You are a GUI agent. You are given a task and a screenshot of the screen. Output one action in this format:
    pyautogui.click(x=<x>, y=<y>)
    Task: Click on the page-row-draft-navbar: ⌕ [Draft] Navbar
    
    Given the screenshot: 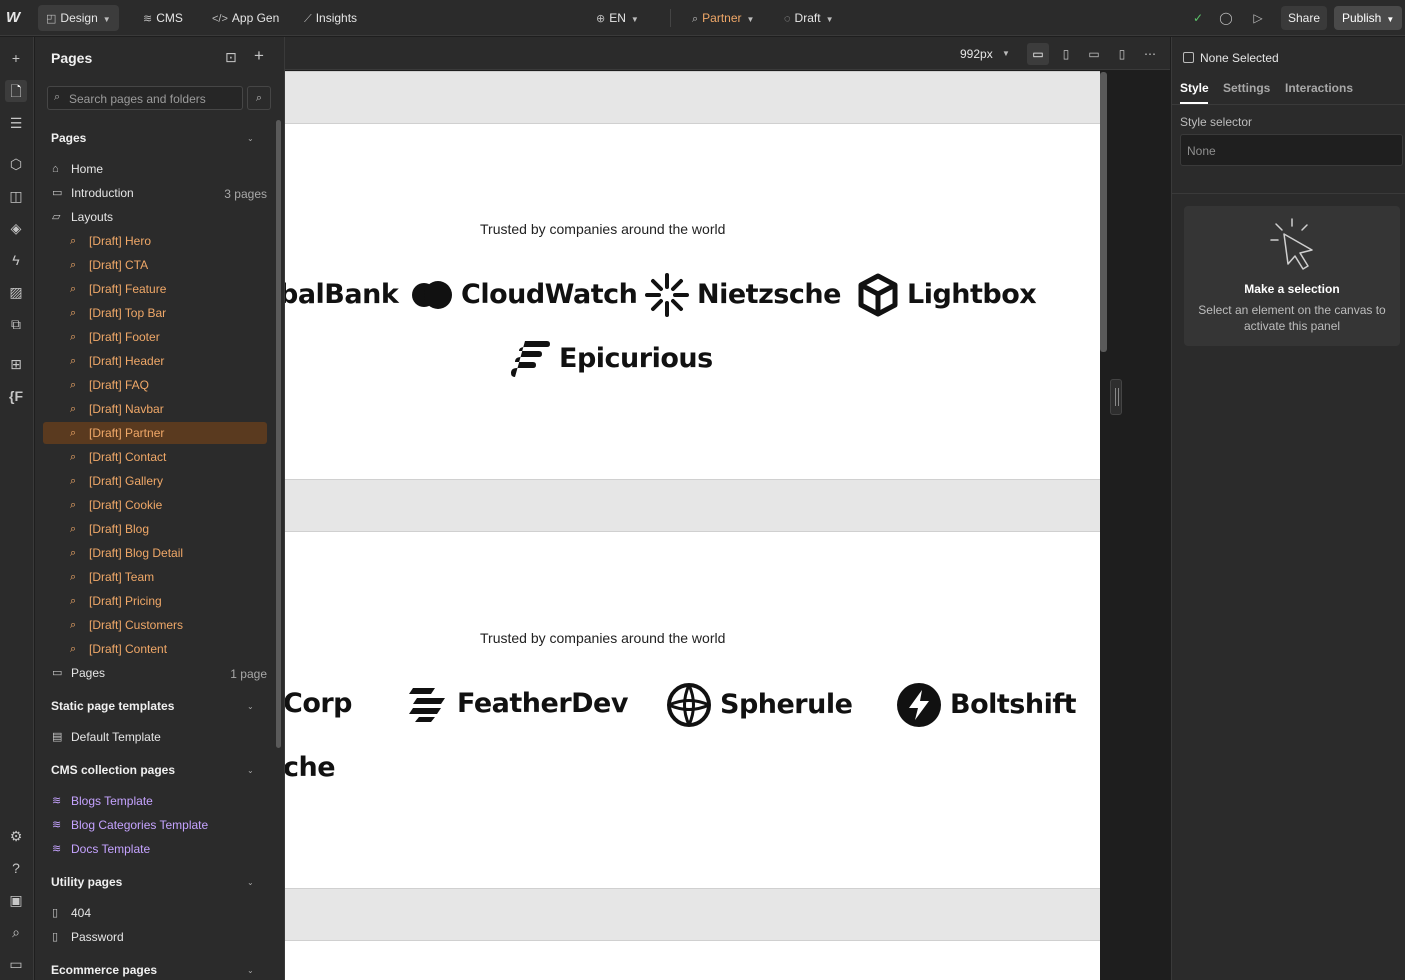 What is the action you would take?
    pyautogui.click(x=155, y=409)
    